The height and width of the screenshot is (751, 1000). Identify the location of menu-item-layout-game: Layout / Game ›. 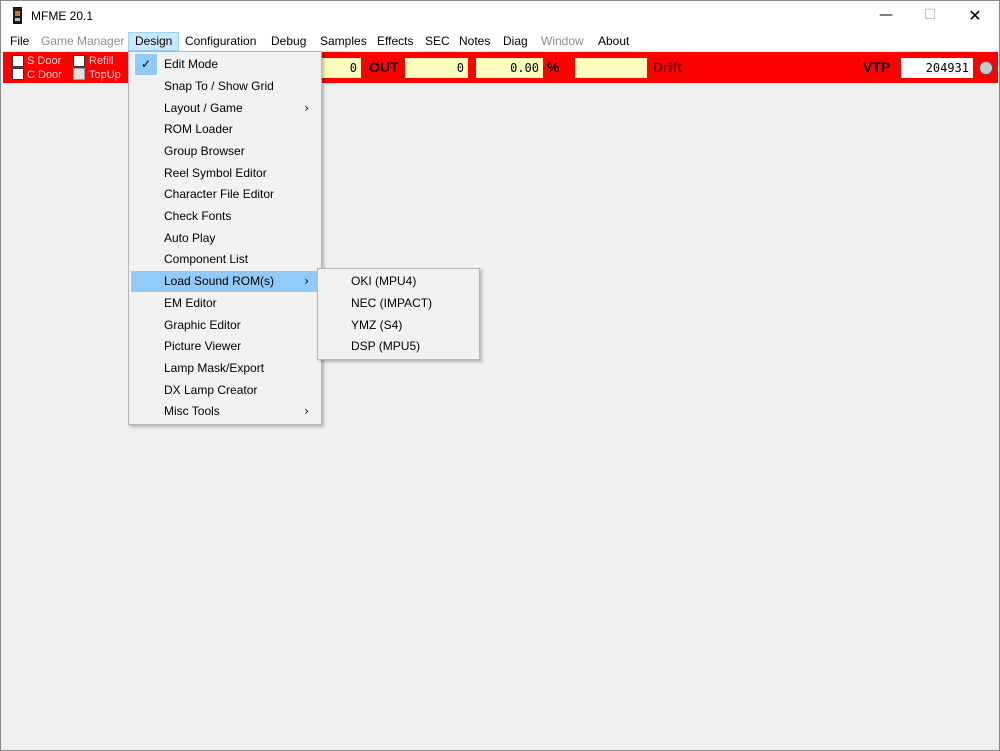
(225, 108).